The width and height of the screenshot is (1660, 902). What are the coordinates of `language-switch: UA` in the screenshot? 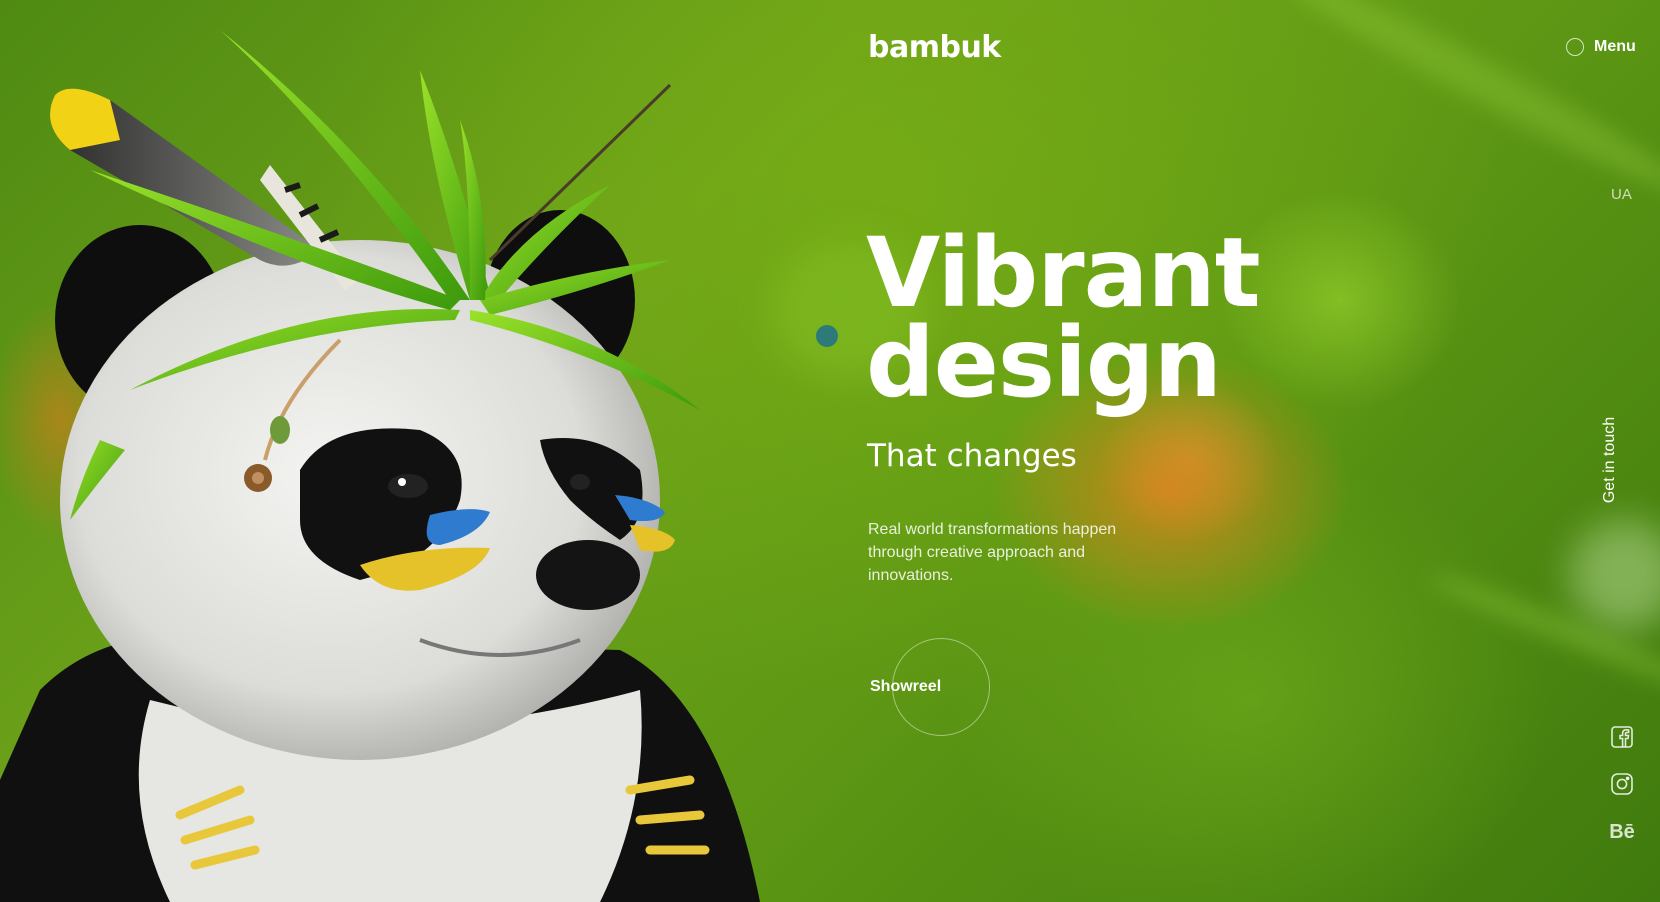 It's located at (1621, 194).